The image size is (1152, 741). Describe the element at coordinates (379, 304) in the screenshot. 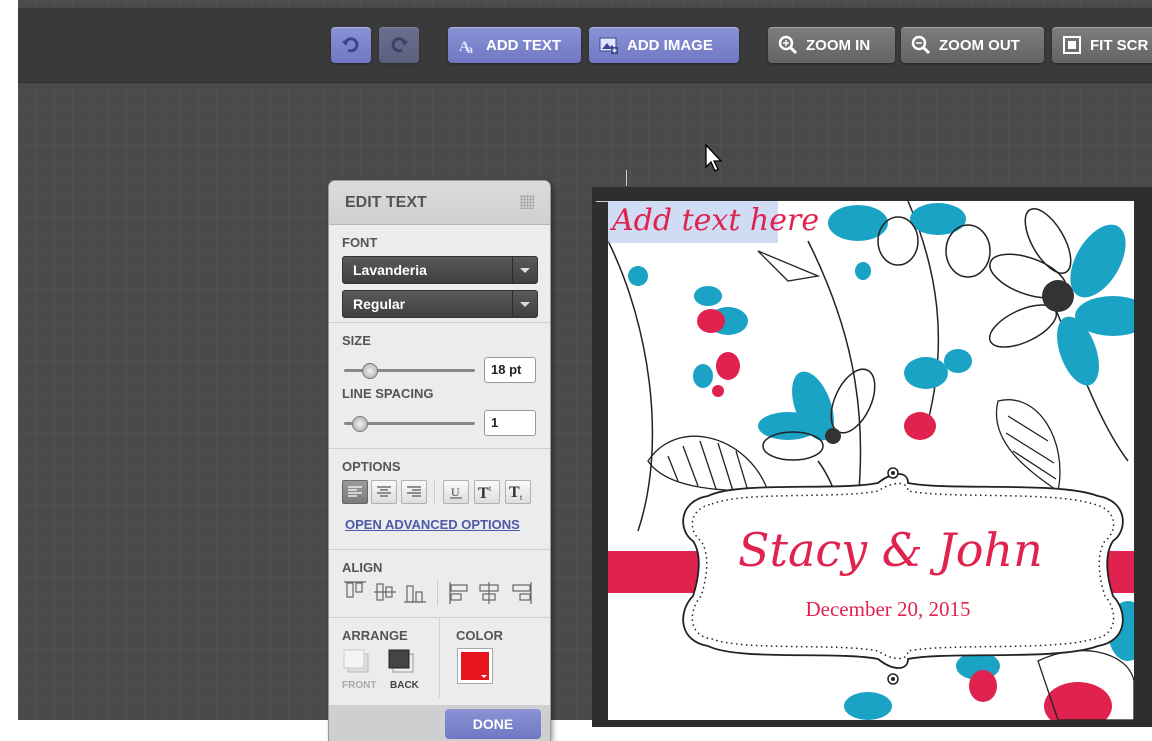

I see `font-style-value: Regular` at that location.